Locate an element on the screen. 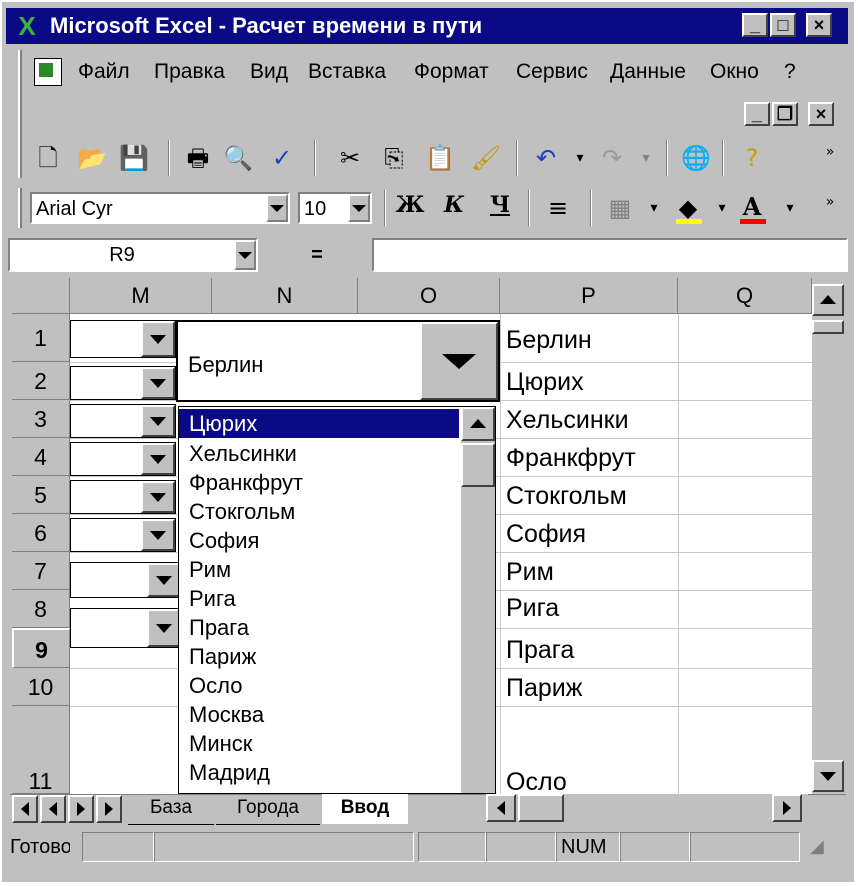 The width and height of the screenshot is (858, 886). list-item: Осло is located at coordinates (319, 685).